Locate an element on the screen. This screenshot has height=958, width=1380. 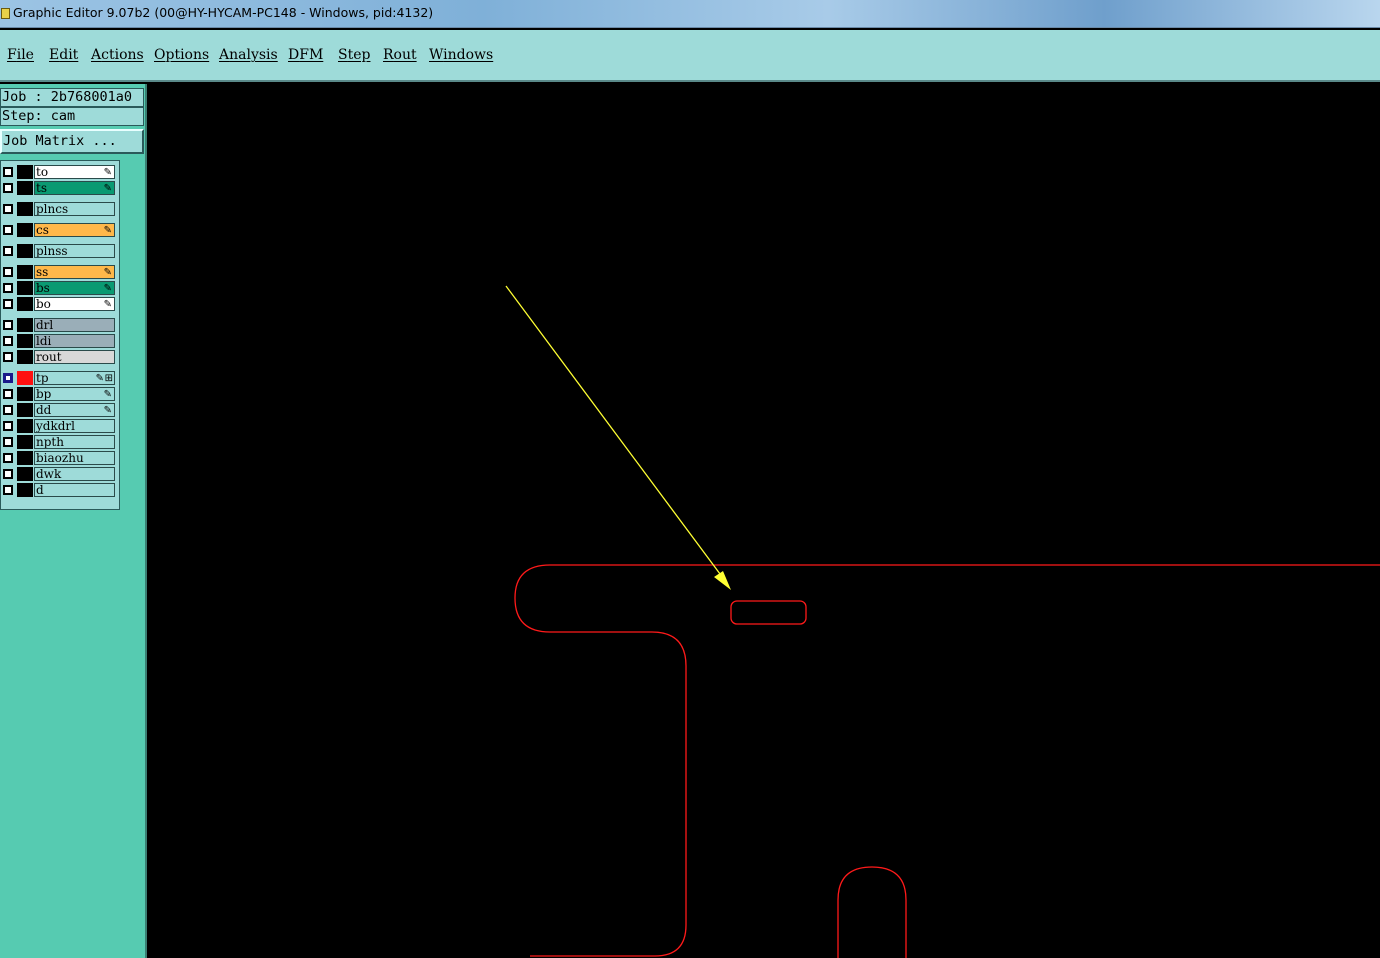
layer-name: dwk is located at coordinates (74, 474).